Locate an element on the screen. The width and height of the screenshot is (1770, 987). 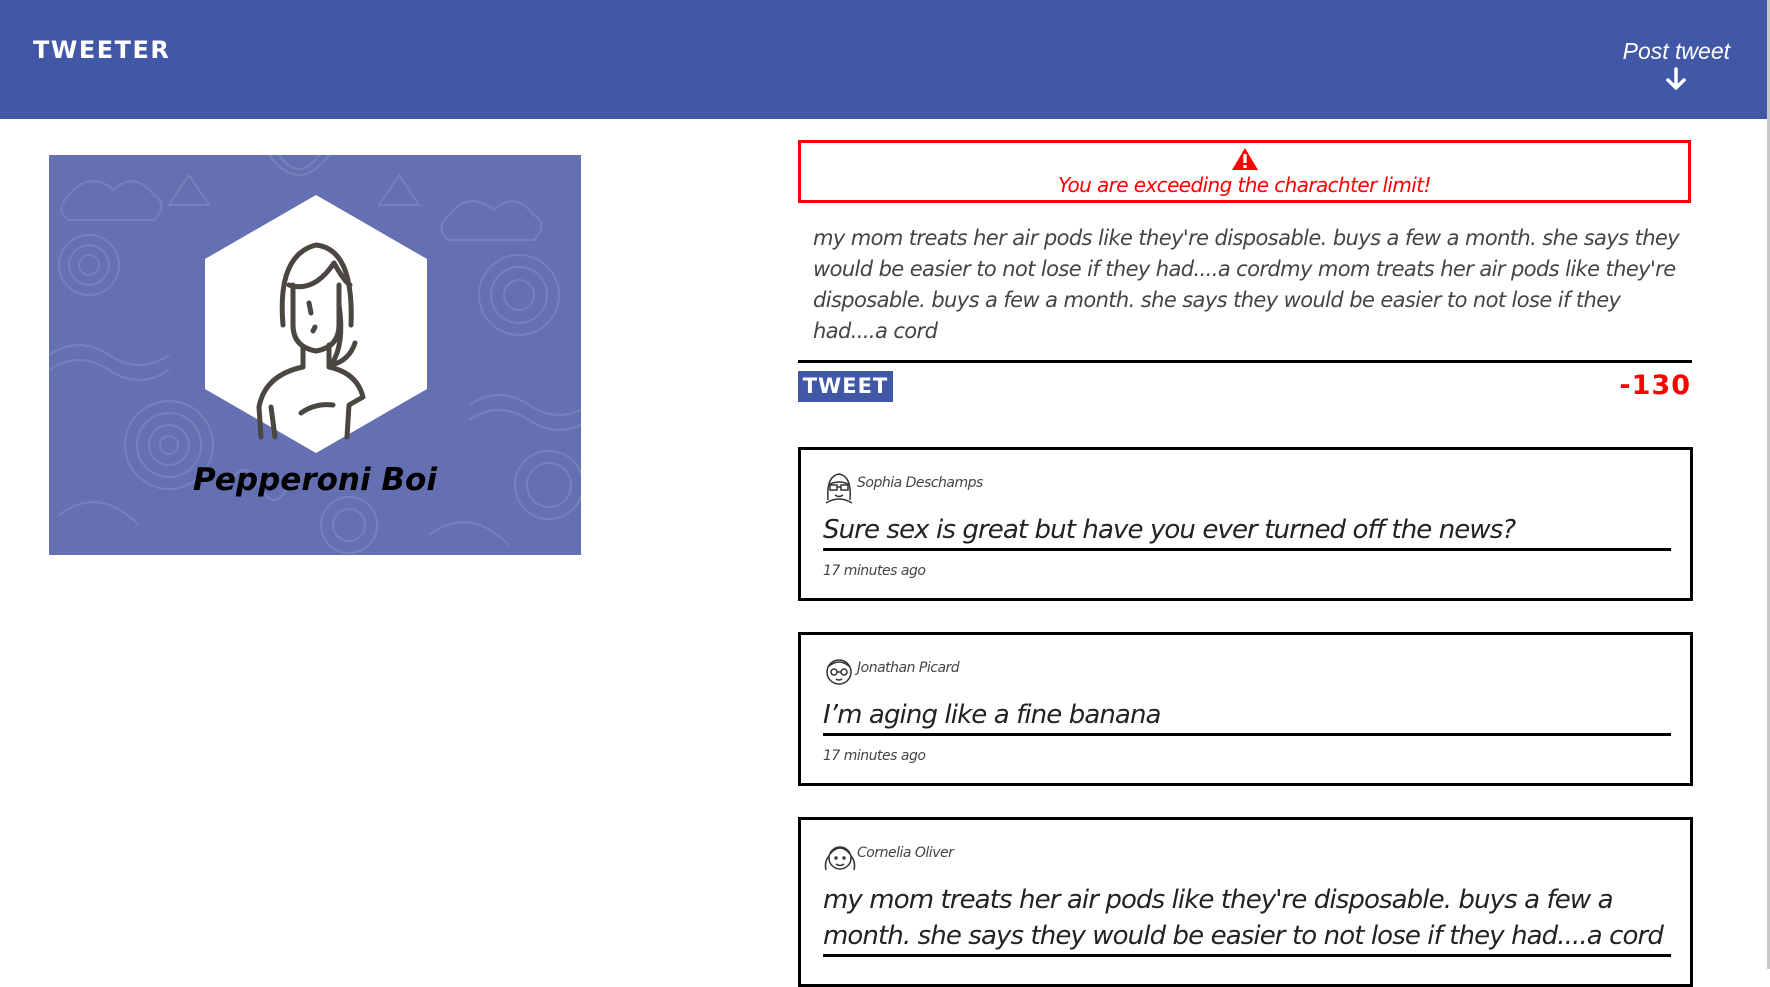
tweet-text: I’m aging like a fine banana is located at coordinates (1247, 716).